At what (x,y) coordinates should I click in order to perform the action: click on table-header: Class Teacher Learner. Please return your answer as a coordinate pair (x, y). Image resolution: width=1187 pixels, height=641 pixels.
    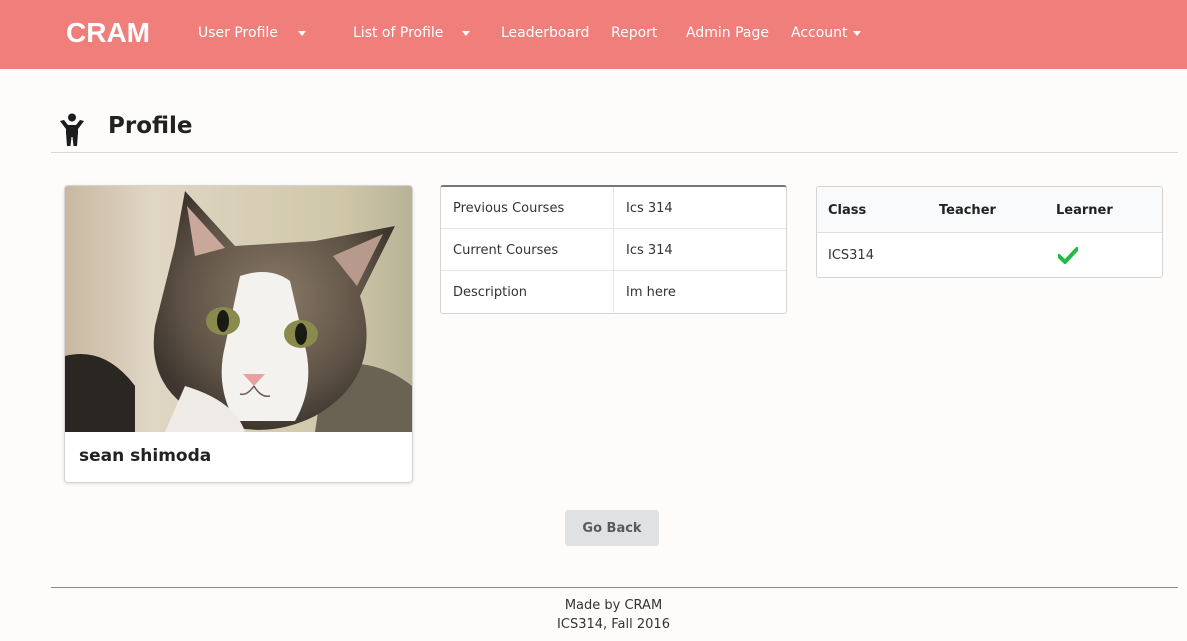
    Looking at the image, I should click on (989, 210).